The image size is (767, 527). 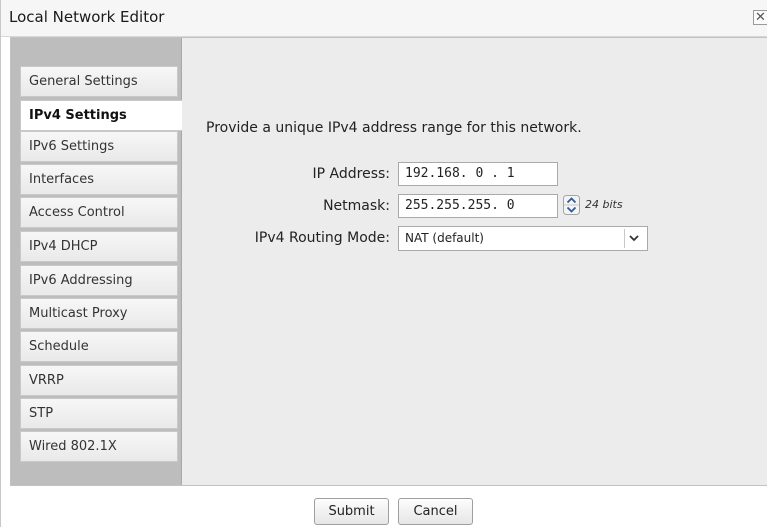 What do you see at coordinates (99, 446) in the screenshot?
I see `sidebar-item-wired-802-1x: Wired 802.1X` at bounding box center [99, 446].